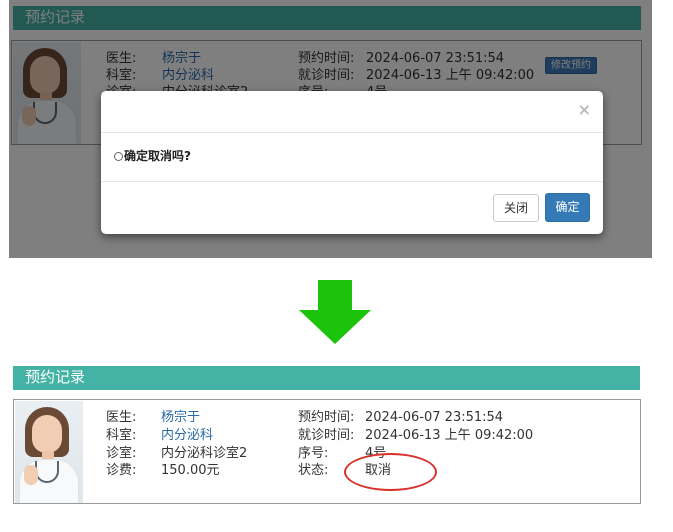  Describe the element at coordinates (190, 470) in the screenshot. I see `fee-value: 150.00元` at that location.